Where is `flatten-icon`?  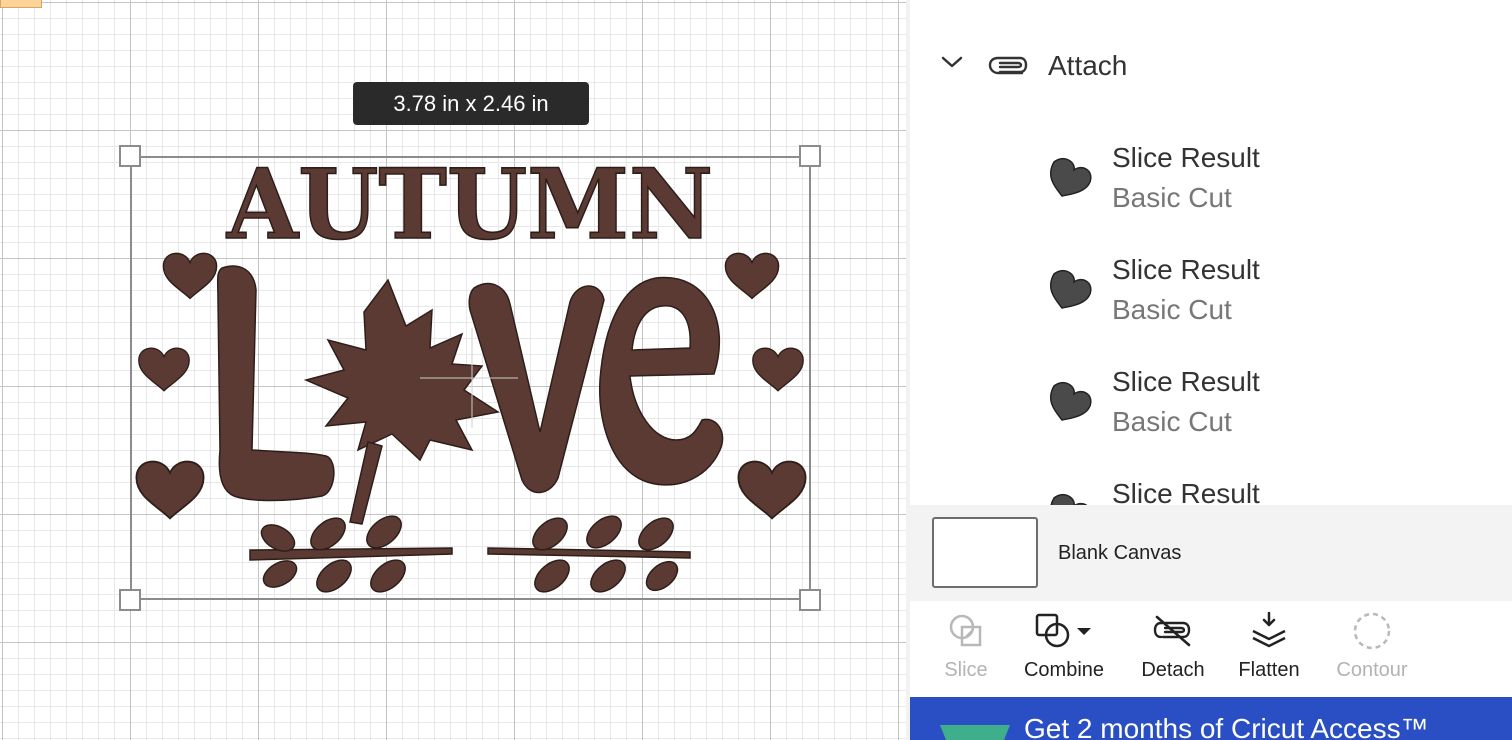
flatten-icon is located at coordinates (1269, 629).